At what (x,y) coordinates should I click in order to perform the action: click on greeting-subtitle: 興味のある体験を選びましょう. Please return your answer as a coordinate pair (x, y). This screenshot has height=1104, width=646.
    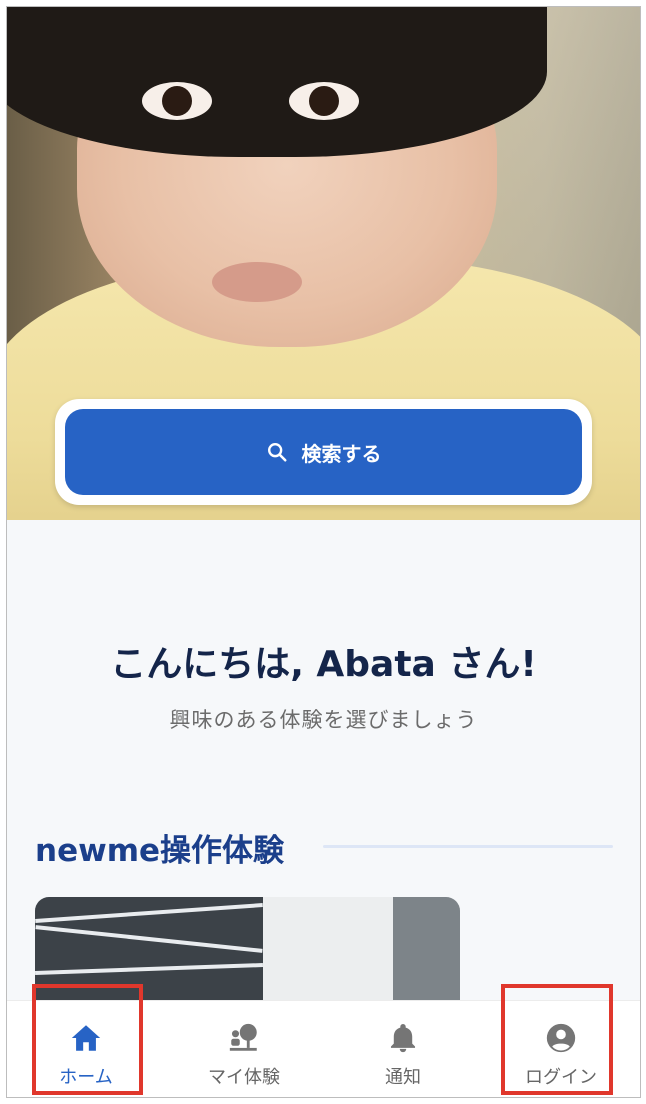
    Looking at the image, I should click on (323, 720).